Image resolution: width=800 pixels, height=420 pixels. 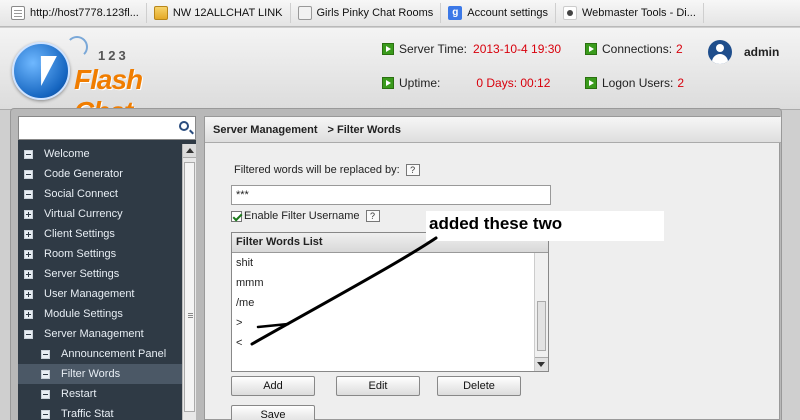 What do you see at coordinates (100, 194) in the screenshot?
I see `sidebar-item-social-connect: Social Connect` at bounding box center [100, 194].